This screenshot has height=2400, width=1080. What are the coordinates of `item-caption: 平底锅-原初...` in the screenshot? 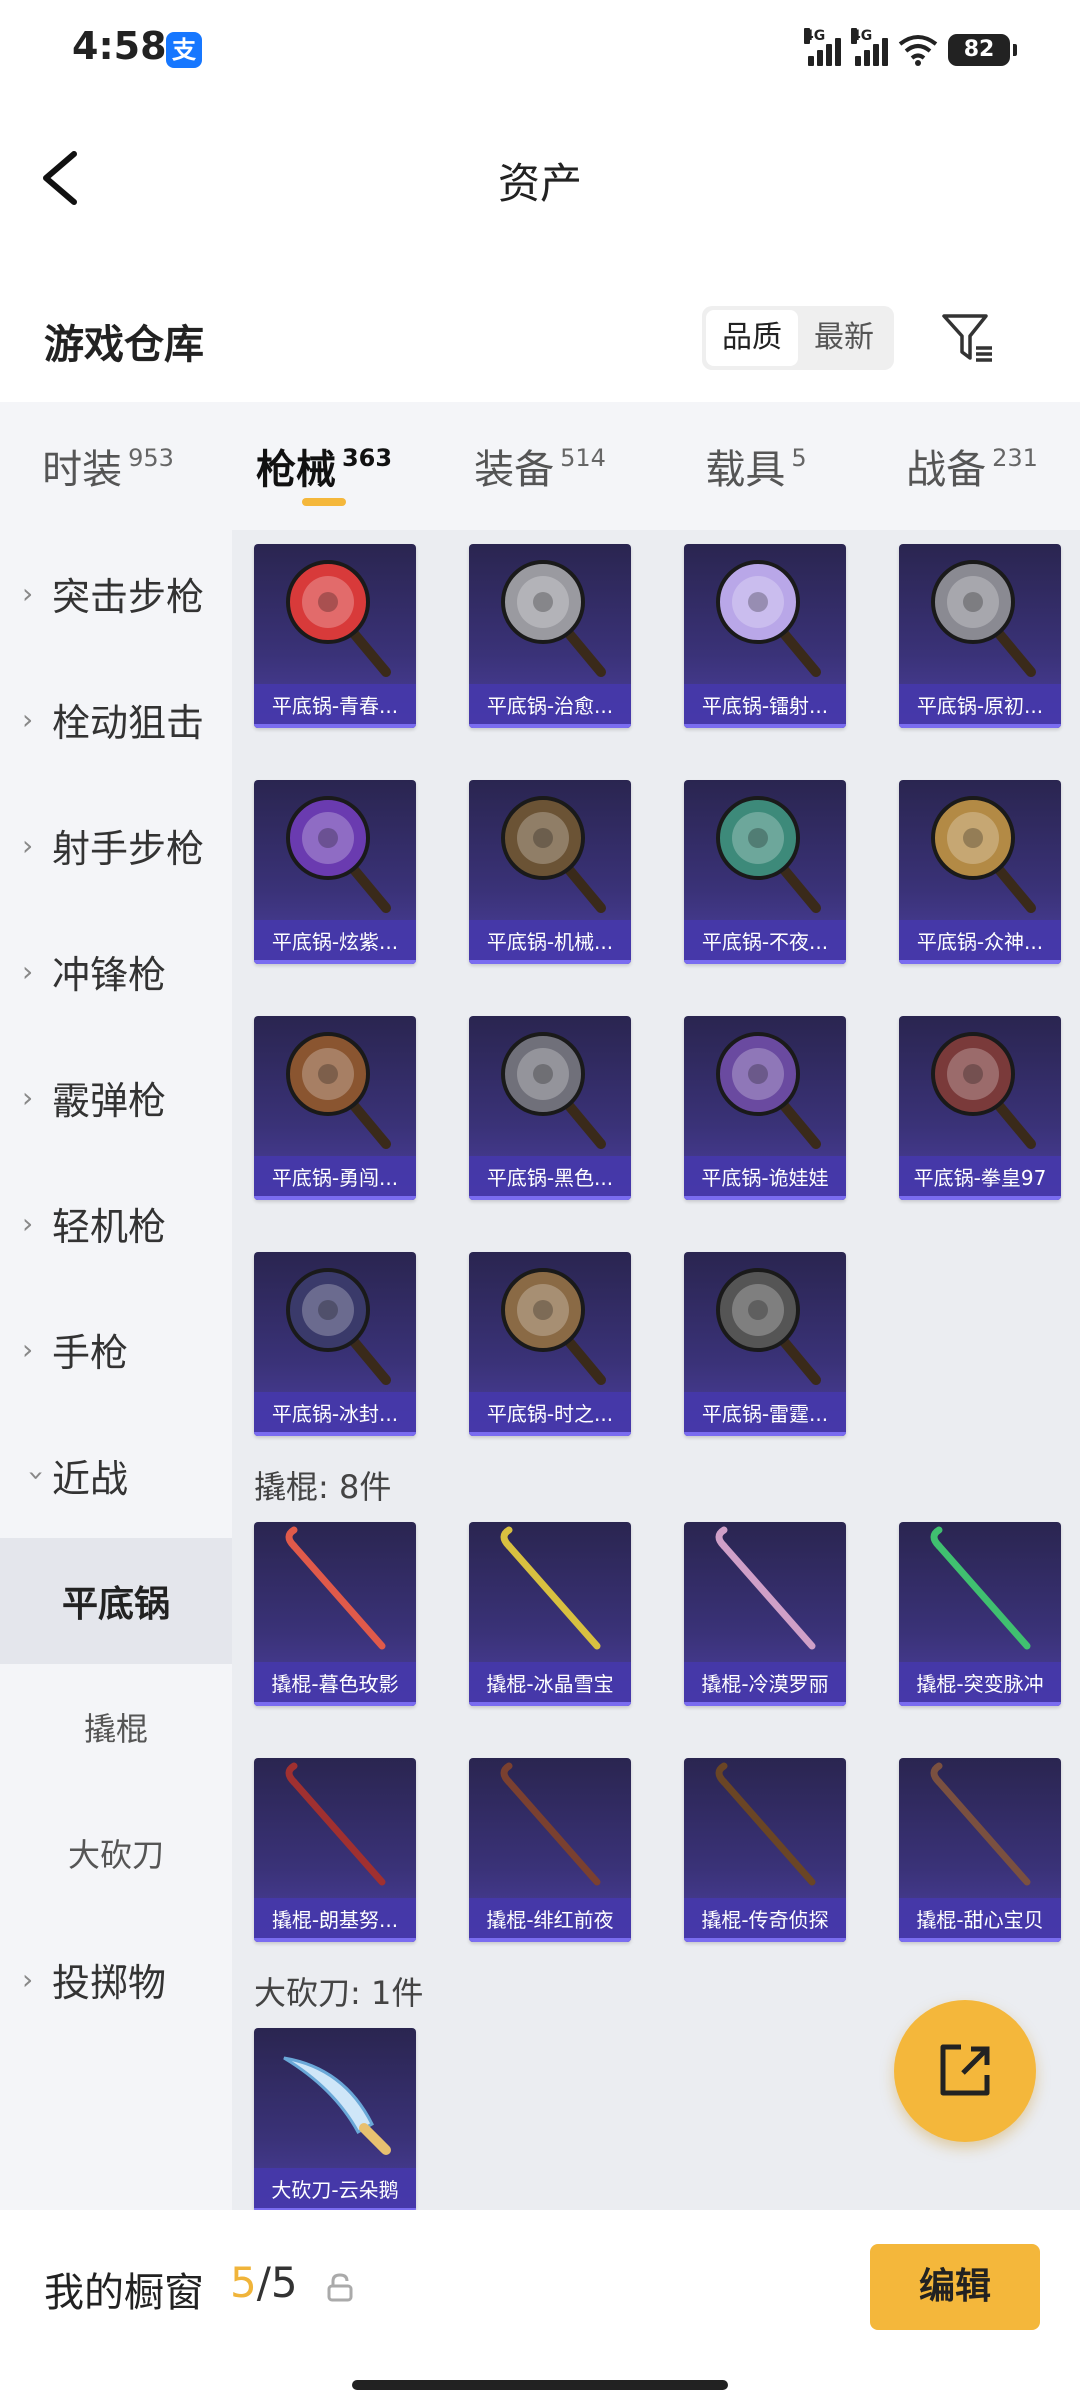 It's located at (980, 706).